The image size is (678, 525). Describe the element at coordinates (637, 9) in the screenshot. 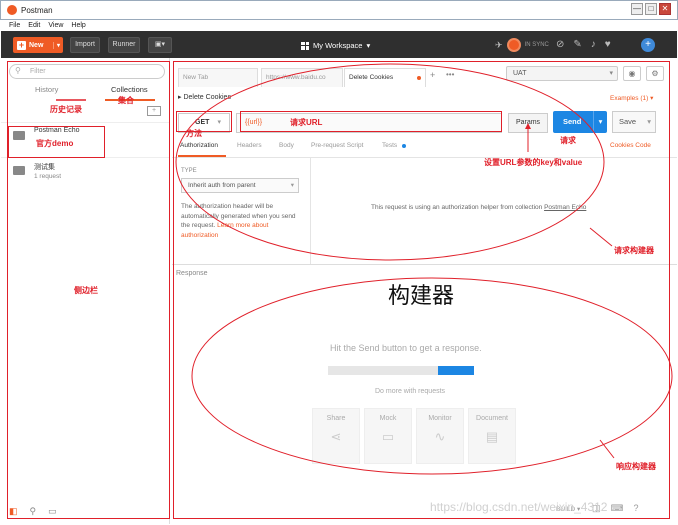

I see `minimize-button: —` at that location.